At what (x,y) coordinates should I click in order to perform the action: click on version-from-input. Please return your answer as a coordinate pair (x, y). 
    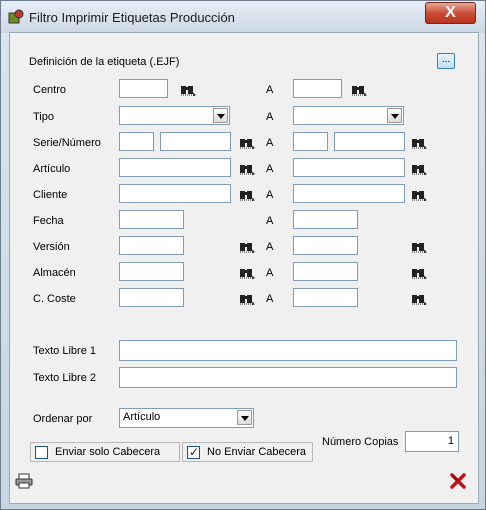
    Looking at the image, I should click on (151, 245).